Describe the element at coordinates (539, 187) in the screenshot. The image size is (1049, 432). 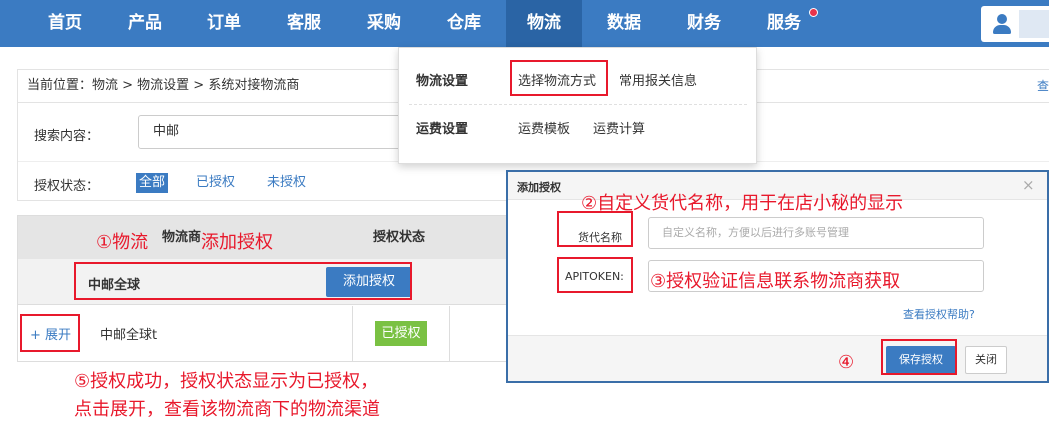
I see `dialog-title: 添加授权` at that location.